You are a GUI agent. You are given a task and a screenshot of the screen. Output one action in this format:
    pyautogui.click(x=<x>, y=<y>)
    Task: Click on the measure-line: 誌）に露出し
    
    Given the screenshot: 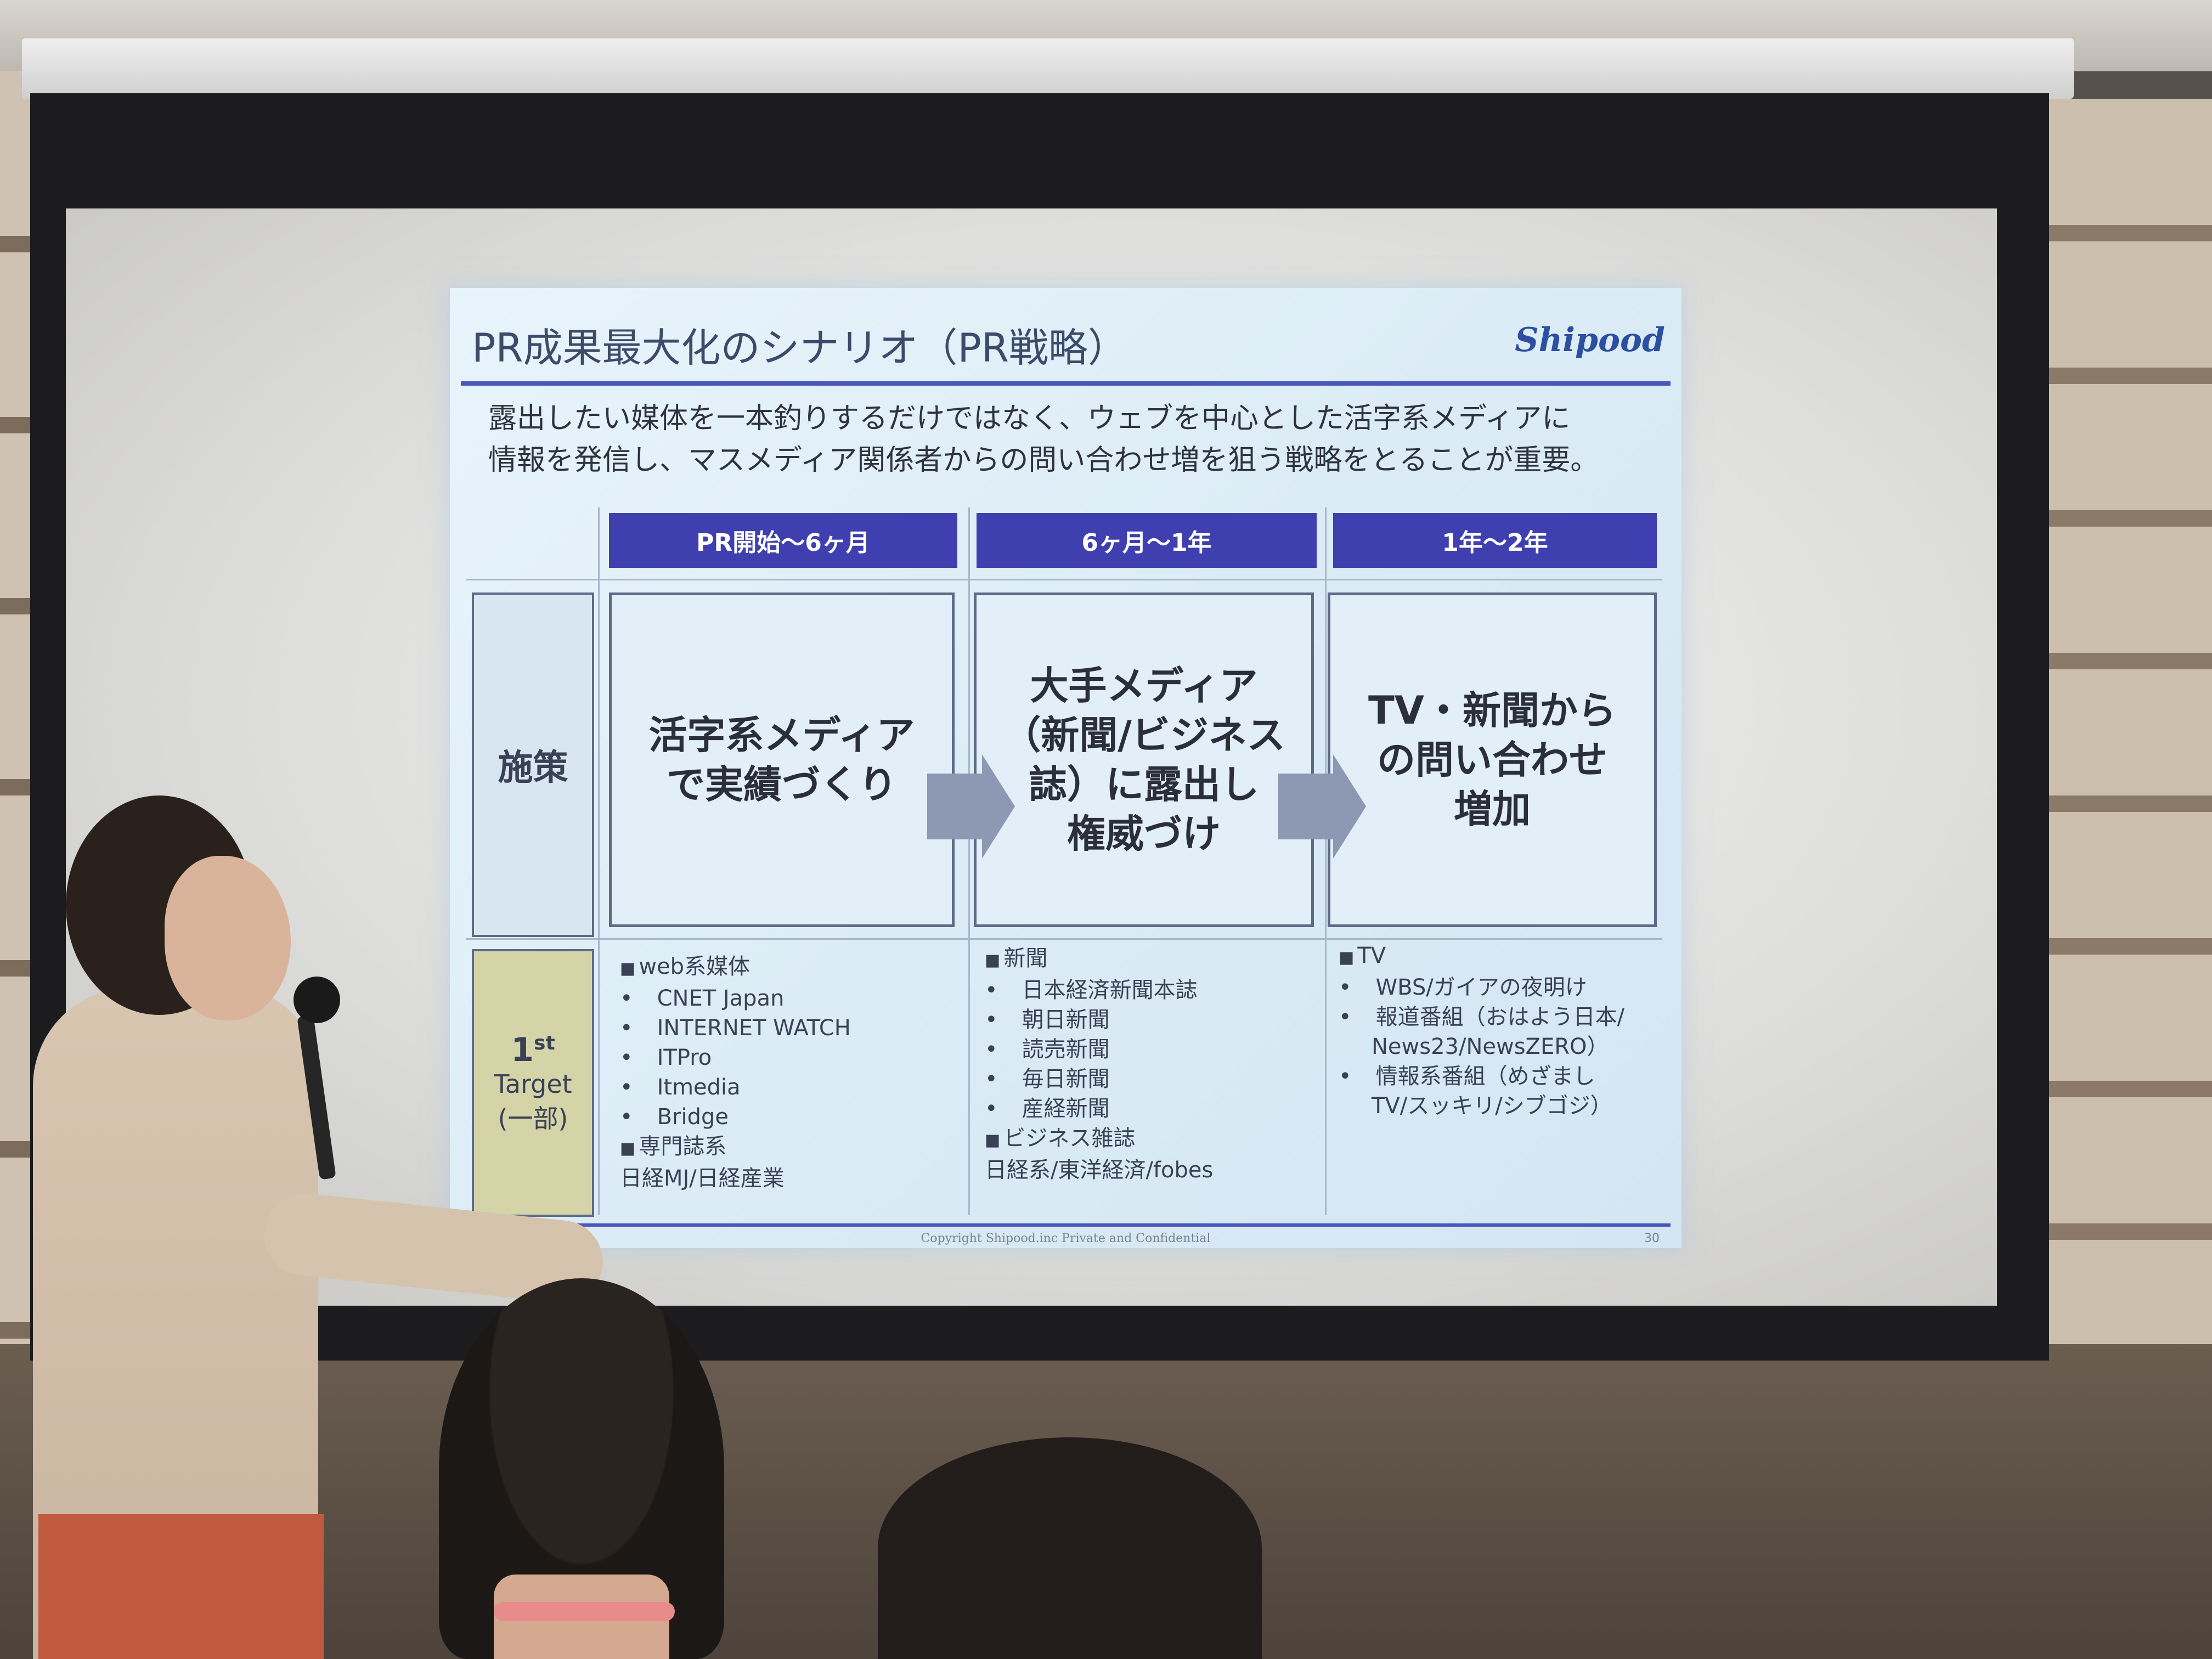 What is the action you would take?
    pyautogui.click(x=1143, y=785)
    